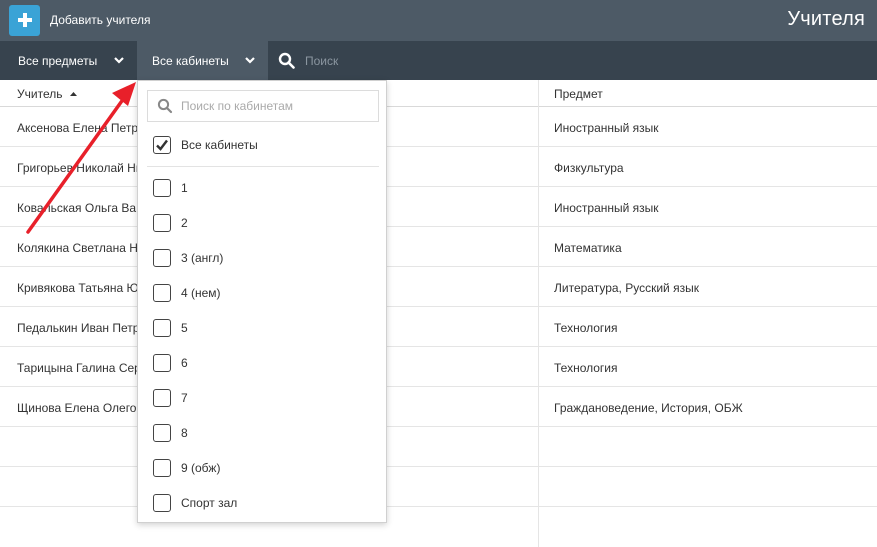  What do you see at coordinates (100, 20) in the screenshot?
I see `add-teacher-label: Добавить учителя` at bounding box center [100, 20].